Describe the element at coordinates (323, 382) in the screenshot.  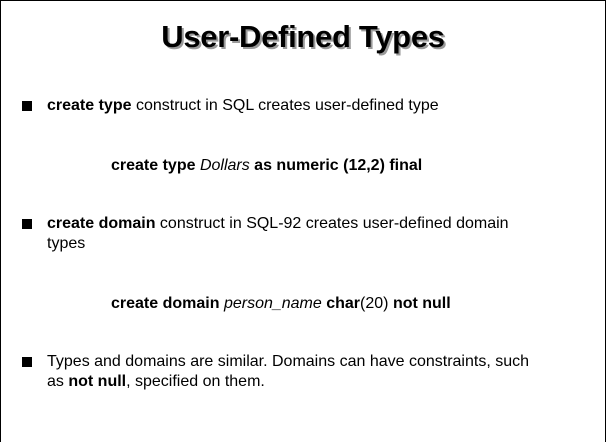
I see `bullet-line: as not null, specified on them.` at that location.